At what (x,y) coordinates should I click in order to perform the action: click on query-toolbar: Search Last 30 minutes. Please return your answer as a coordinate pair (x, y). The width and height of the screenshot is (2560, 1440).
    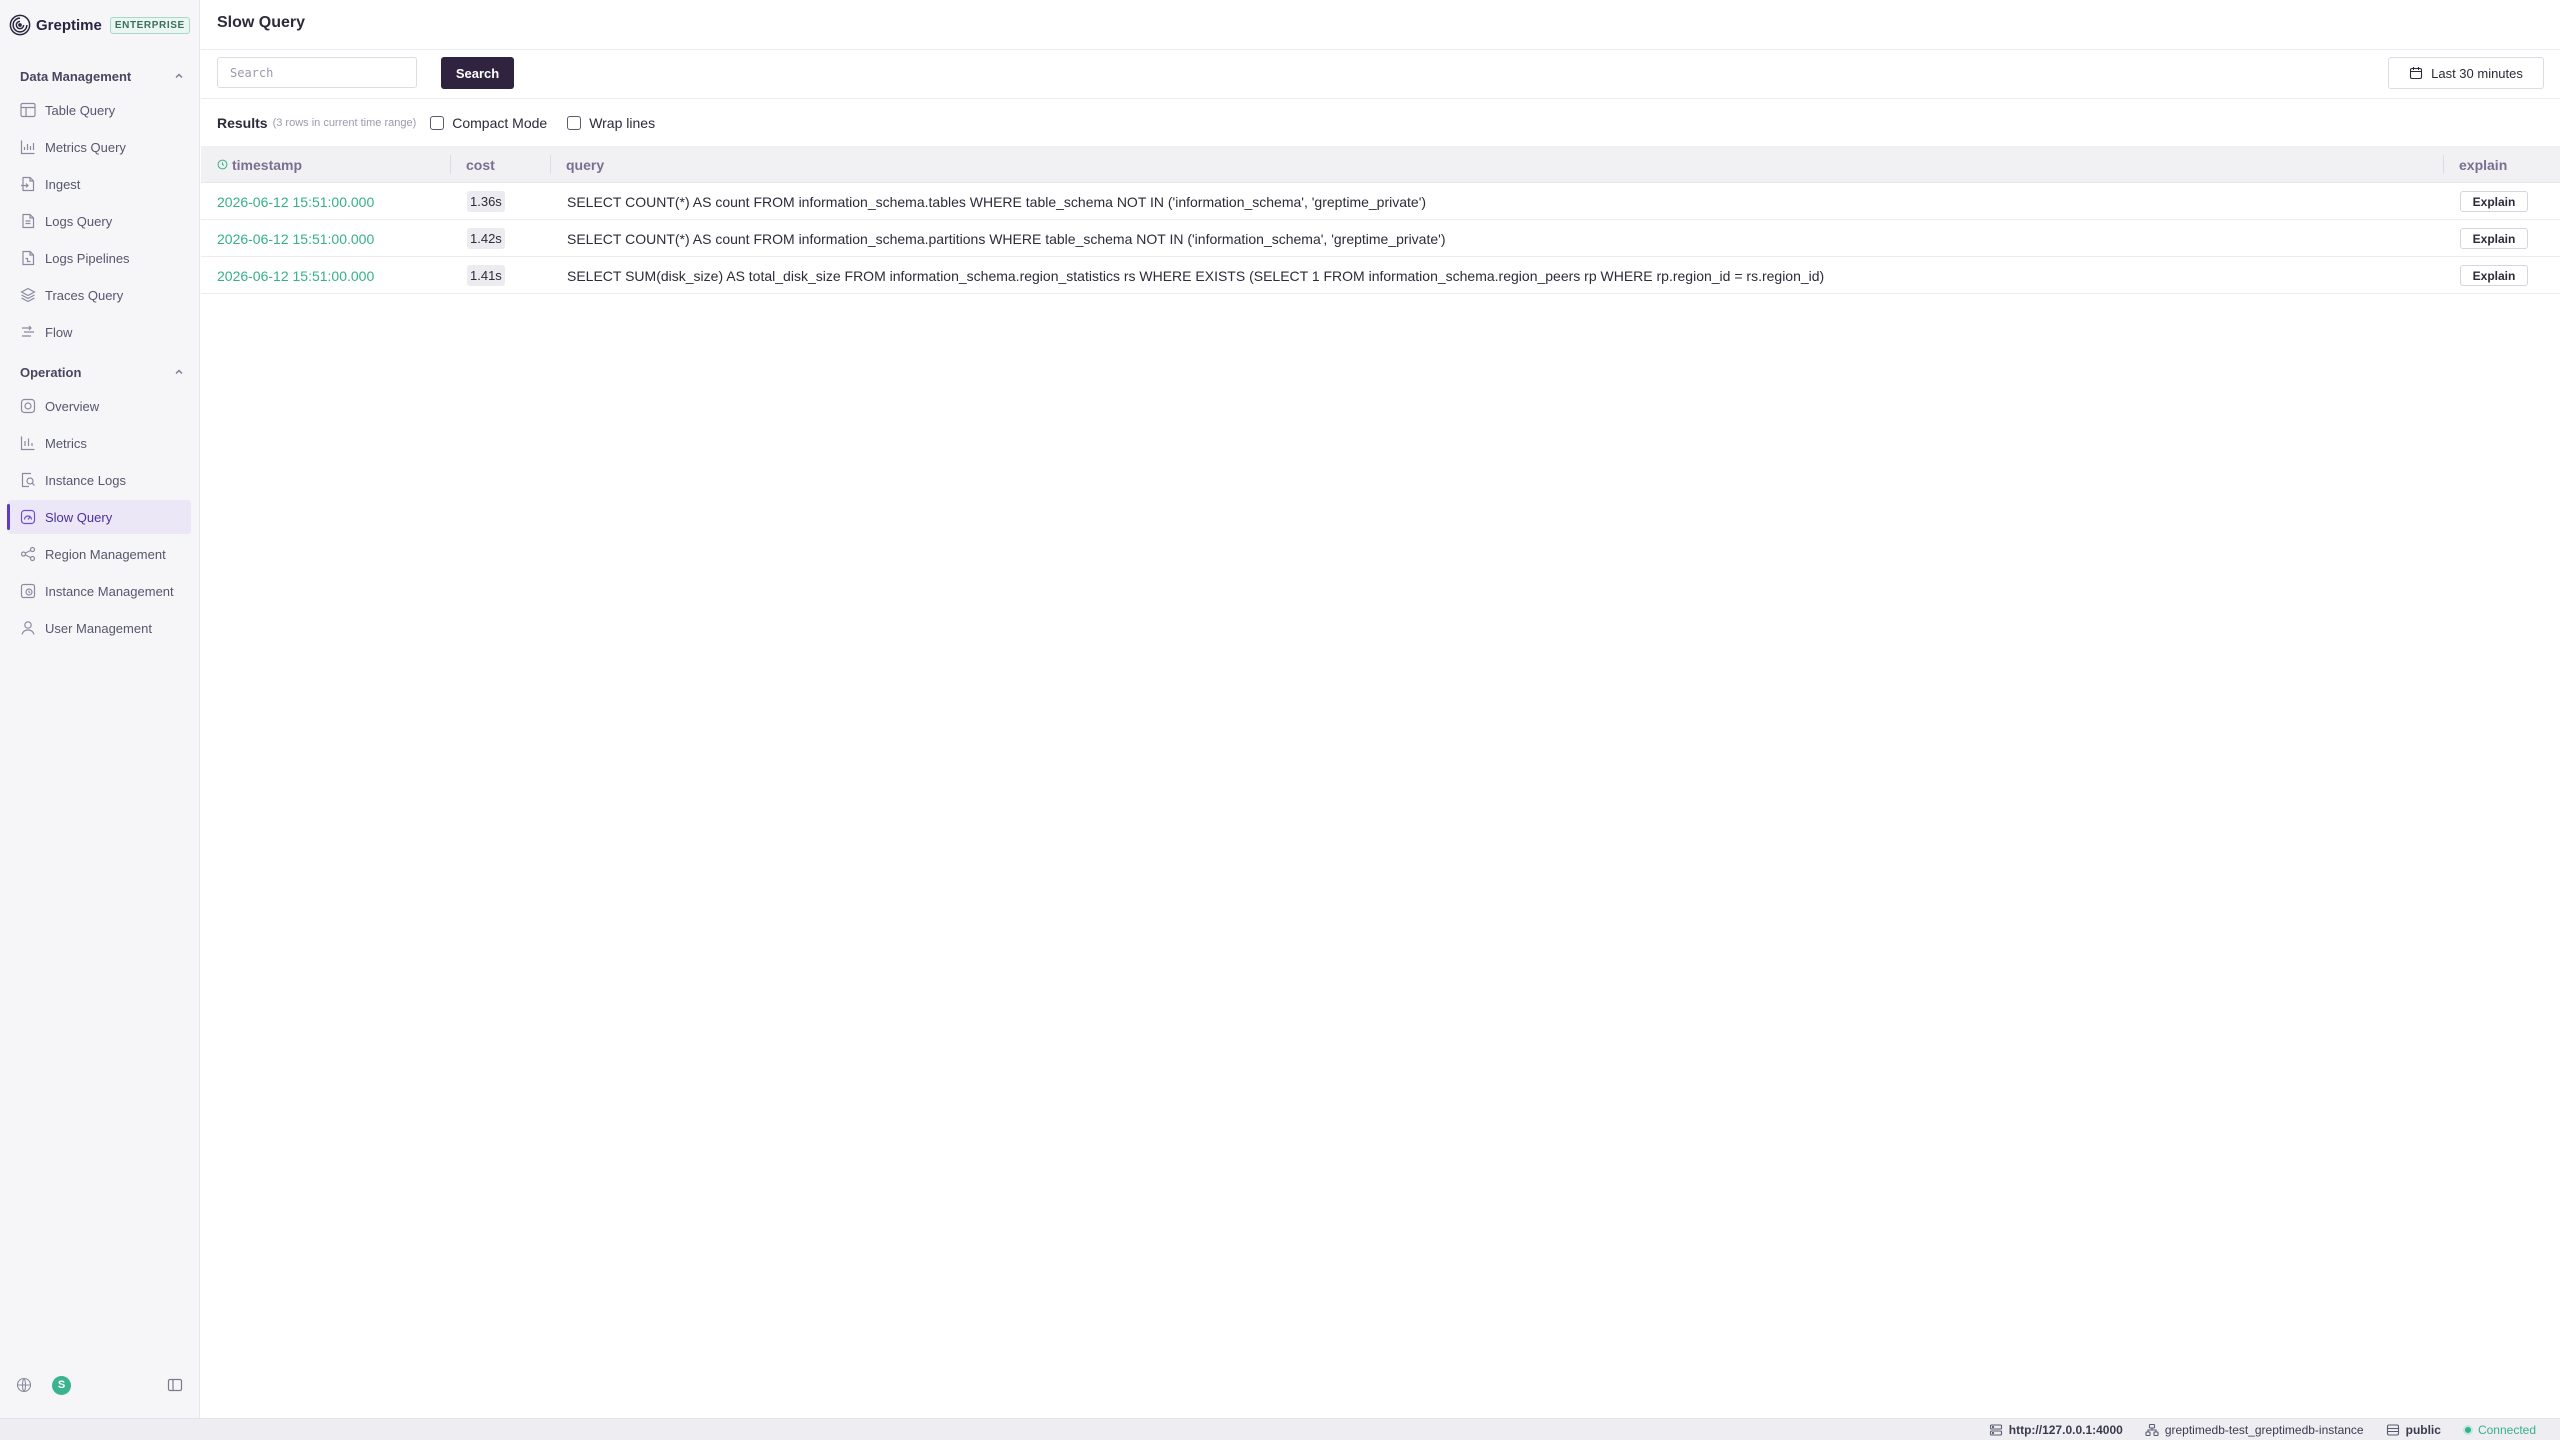
    Looking at the image, I should click on (1380, 73).